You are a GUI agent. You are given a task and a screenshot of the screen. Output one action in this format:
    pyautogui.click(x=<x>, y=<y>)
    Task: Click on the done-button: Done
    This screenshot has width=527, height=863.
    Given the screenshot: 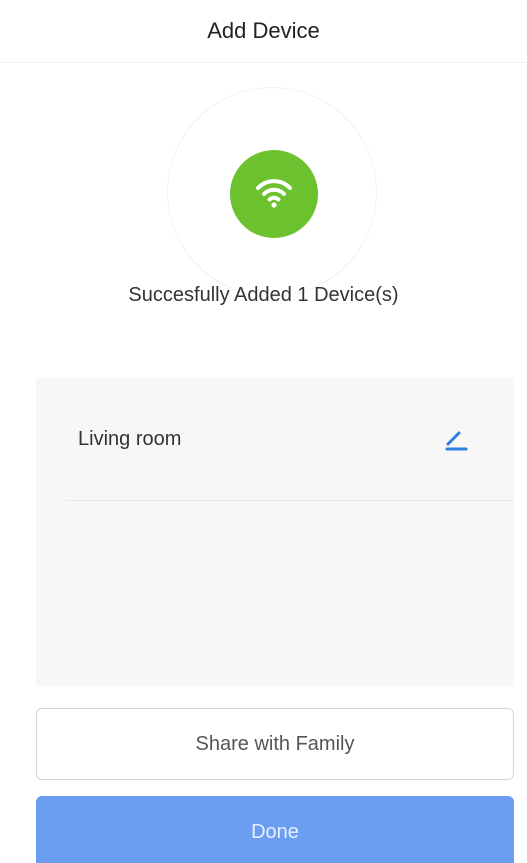 What is the action you would take?
    pyautogui.click(x=275, y=829)
    